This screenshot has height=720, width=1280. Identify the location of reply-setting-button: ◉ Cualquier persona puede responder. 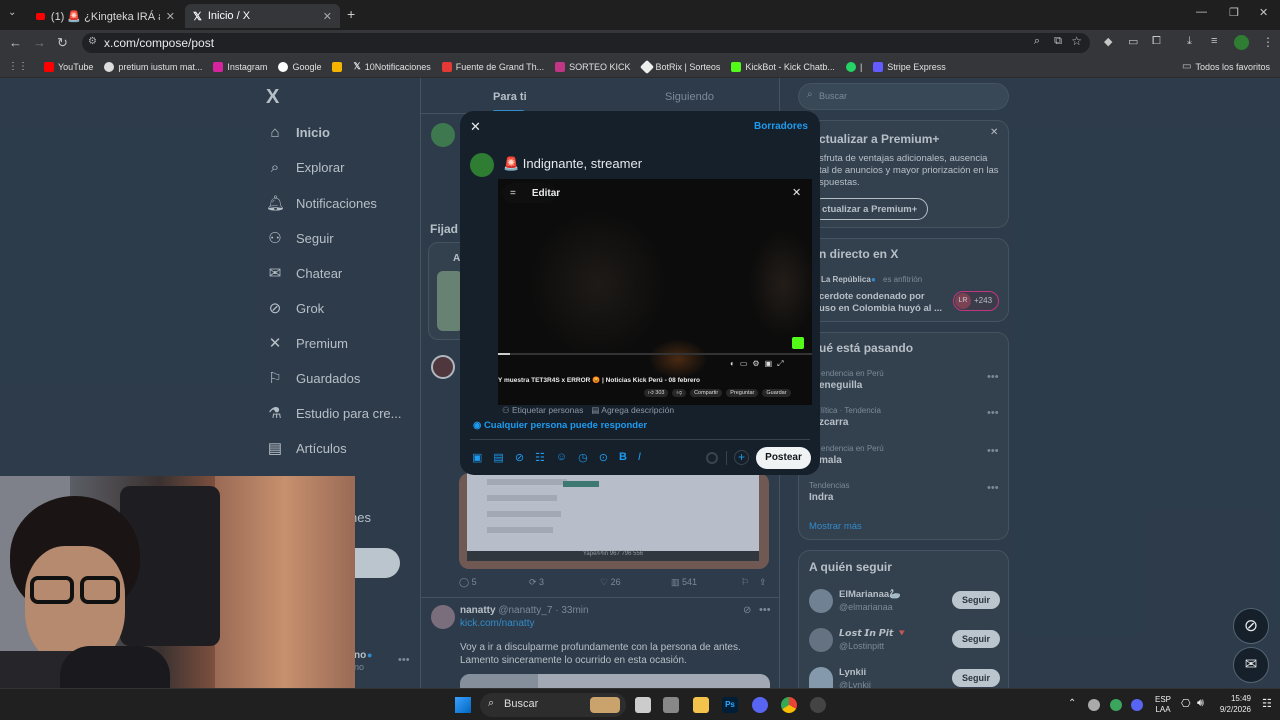
(560, 425).